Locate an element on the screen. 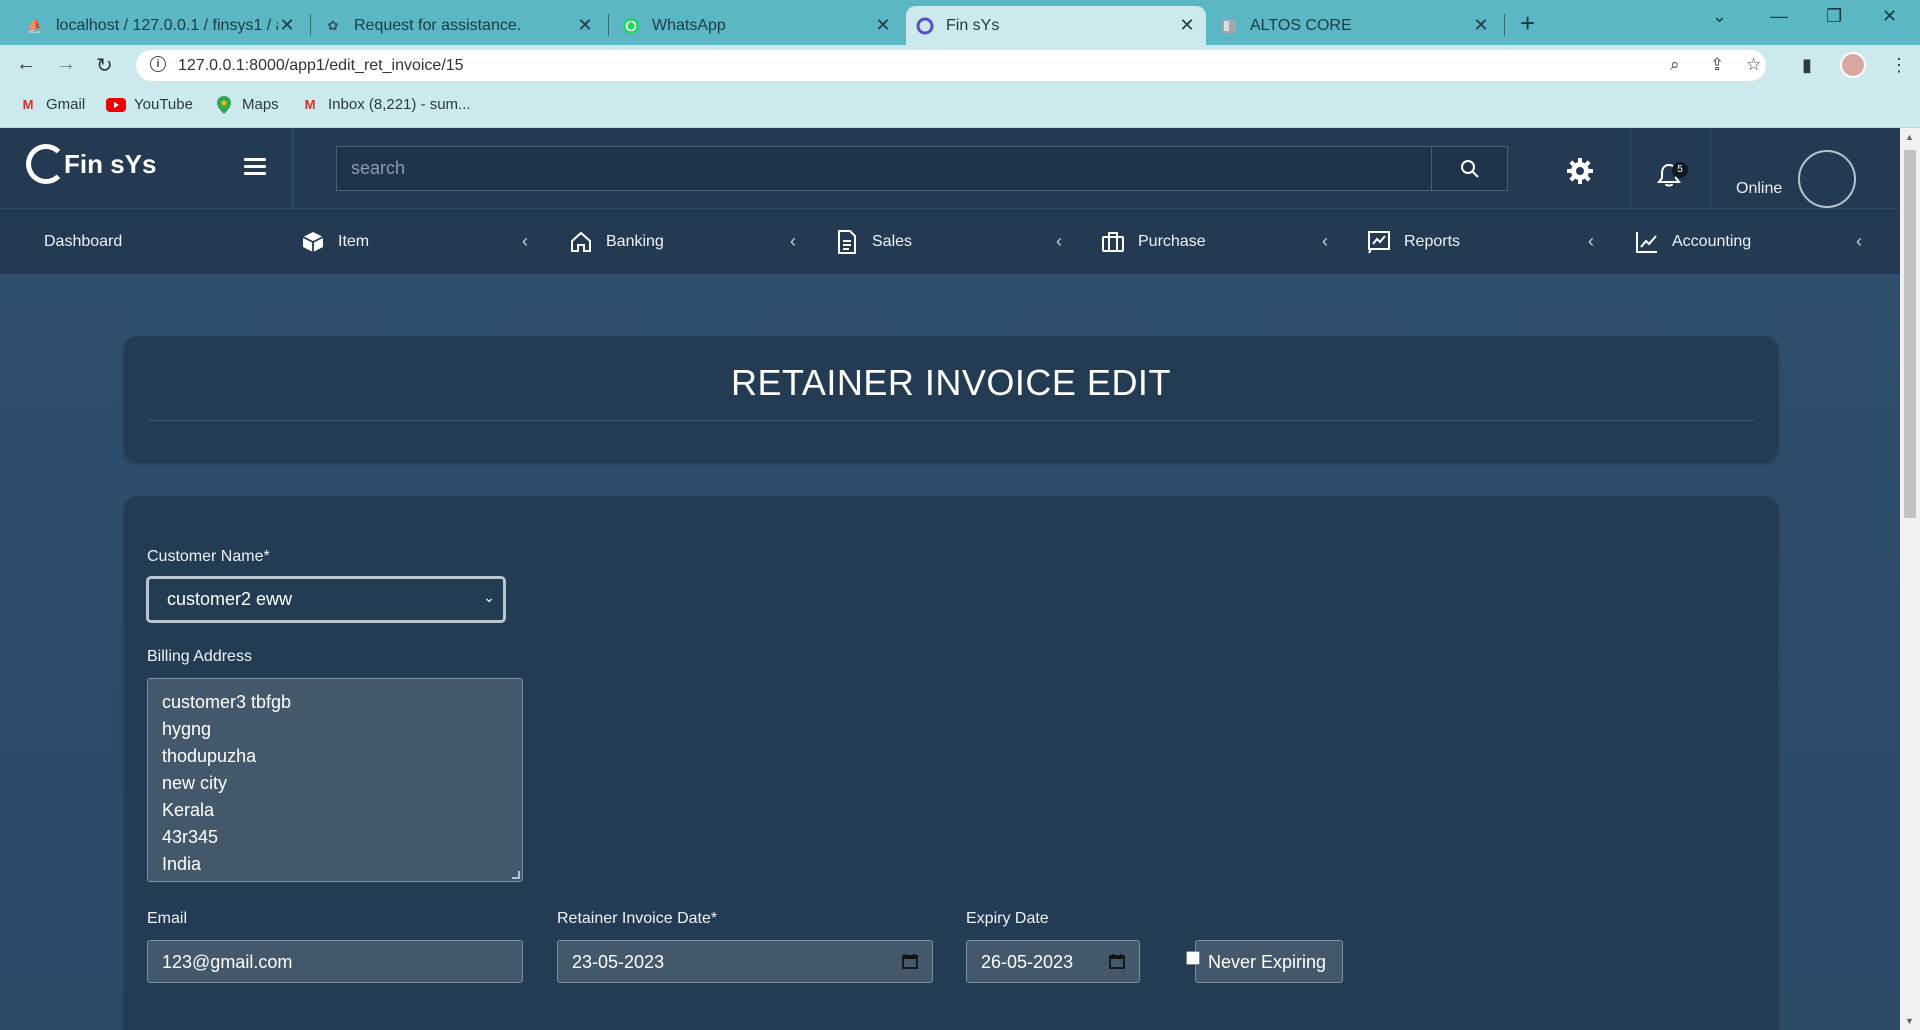 The image size is (1920, 1030). bookmark-star-icon: ☆ is located at coordinates (1753, 65).